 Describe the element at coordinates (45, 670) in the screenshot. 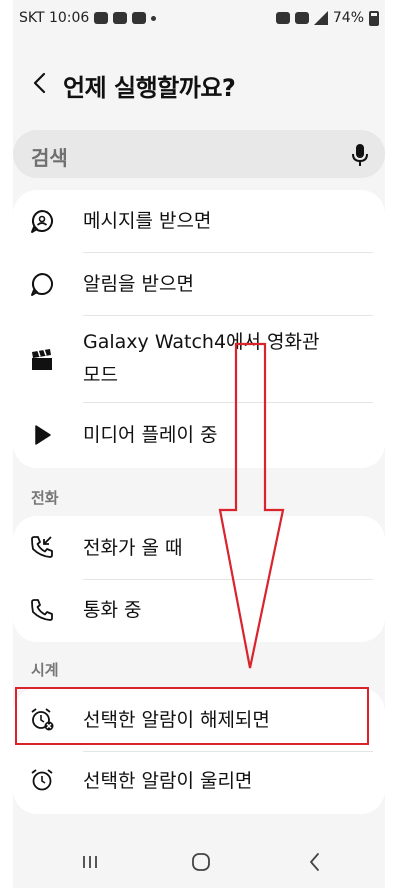

I see `section-title-clock: 시계` at that location.